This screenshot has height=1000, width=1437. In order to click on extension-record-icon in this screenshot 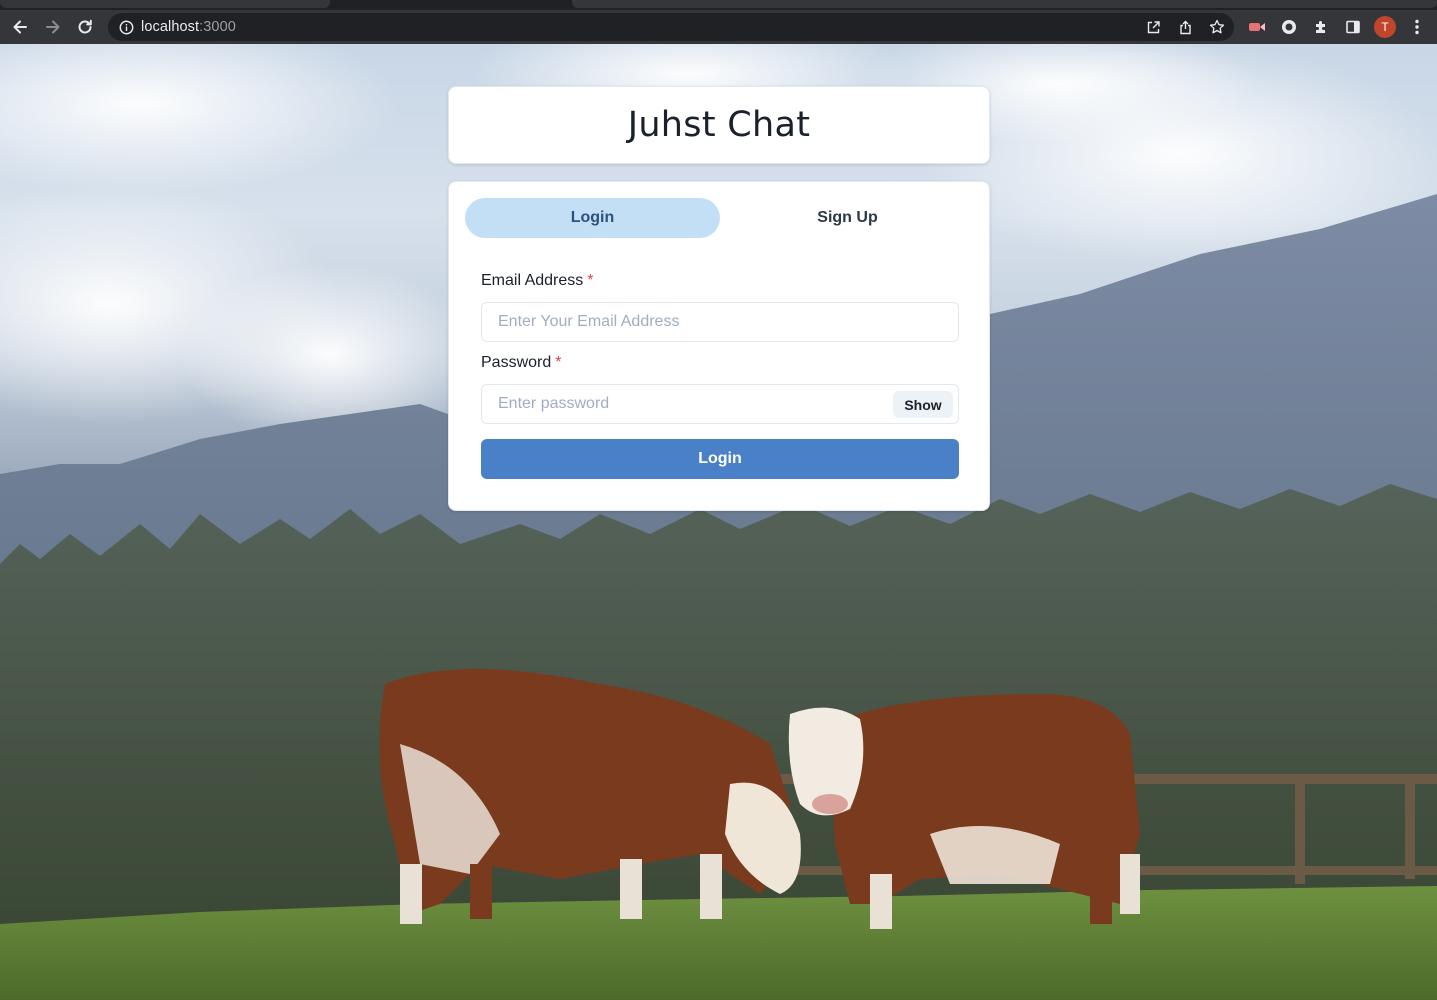, I will do `click(1257, 27)`.